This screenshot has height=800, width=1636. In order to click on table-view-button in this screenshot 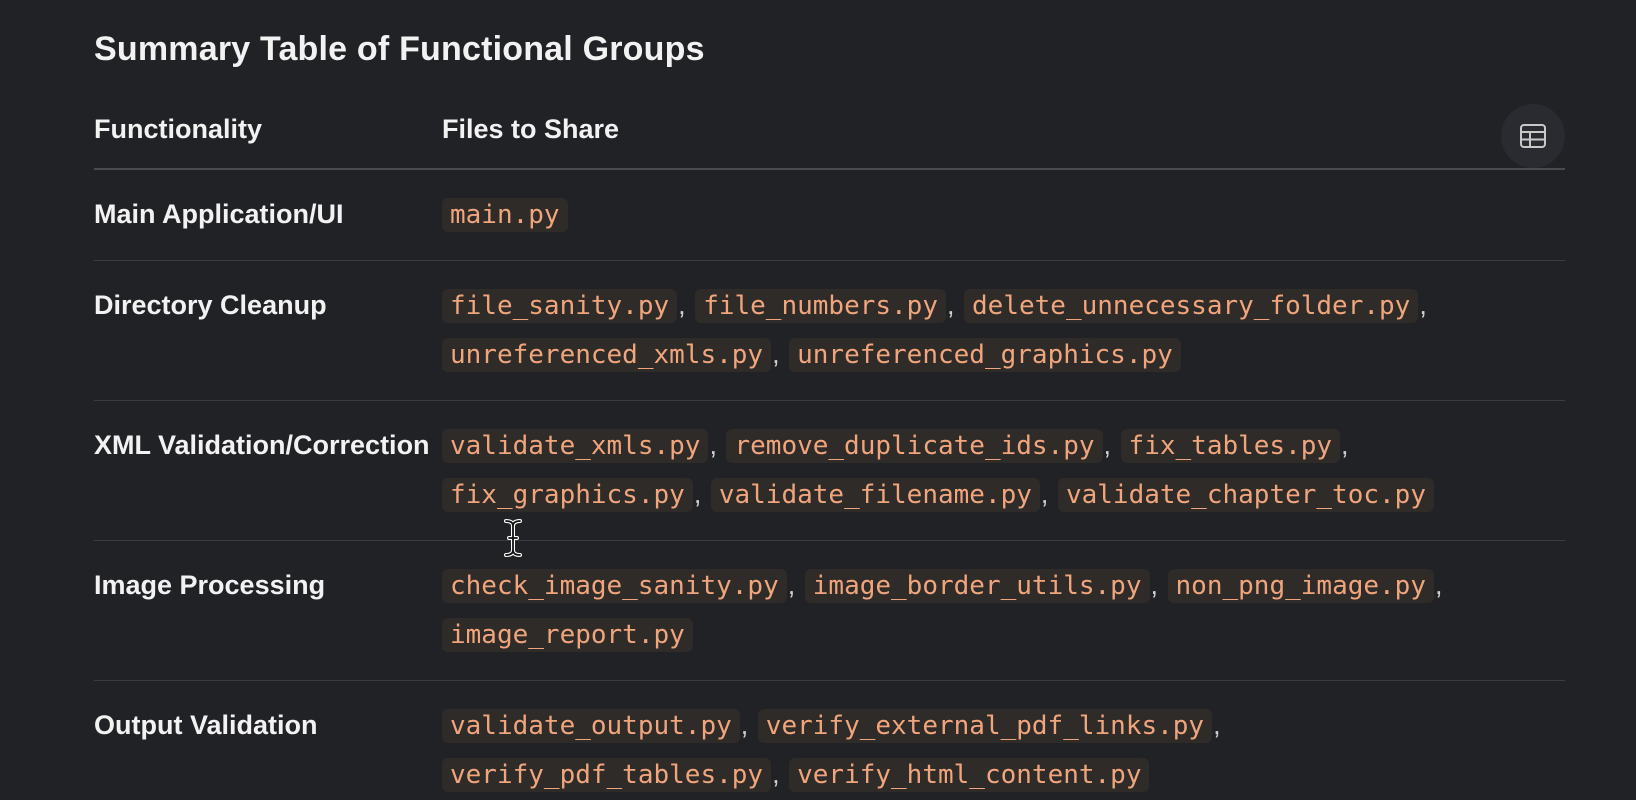, I will do `click(1533, 136)`.